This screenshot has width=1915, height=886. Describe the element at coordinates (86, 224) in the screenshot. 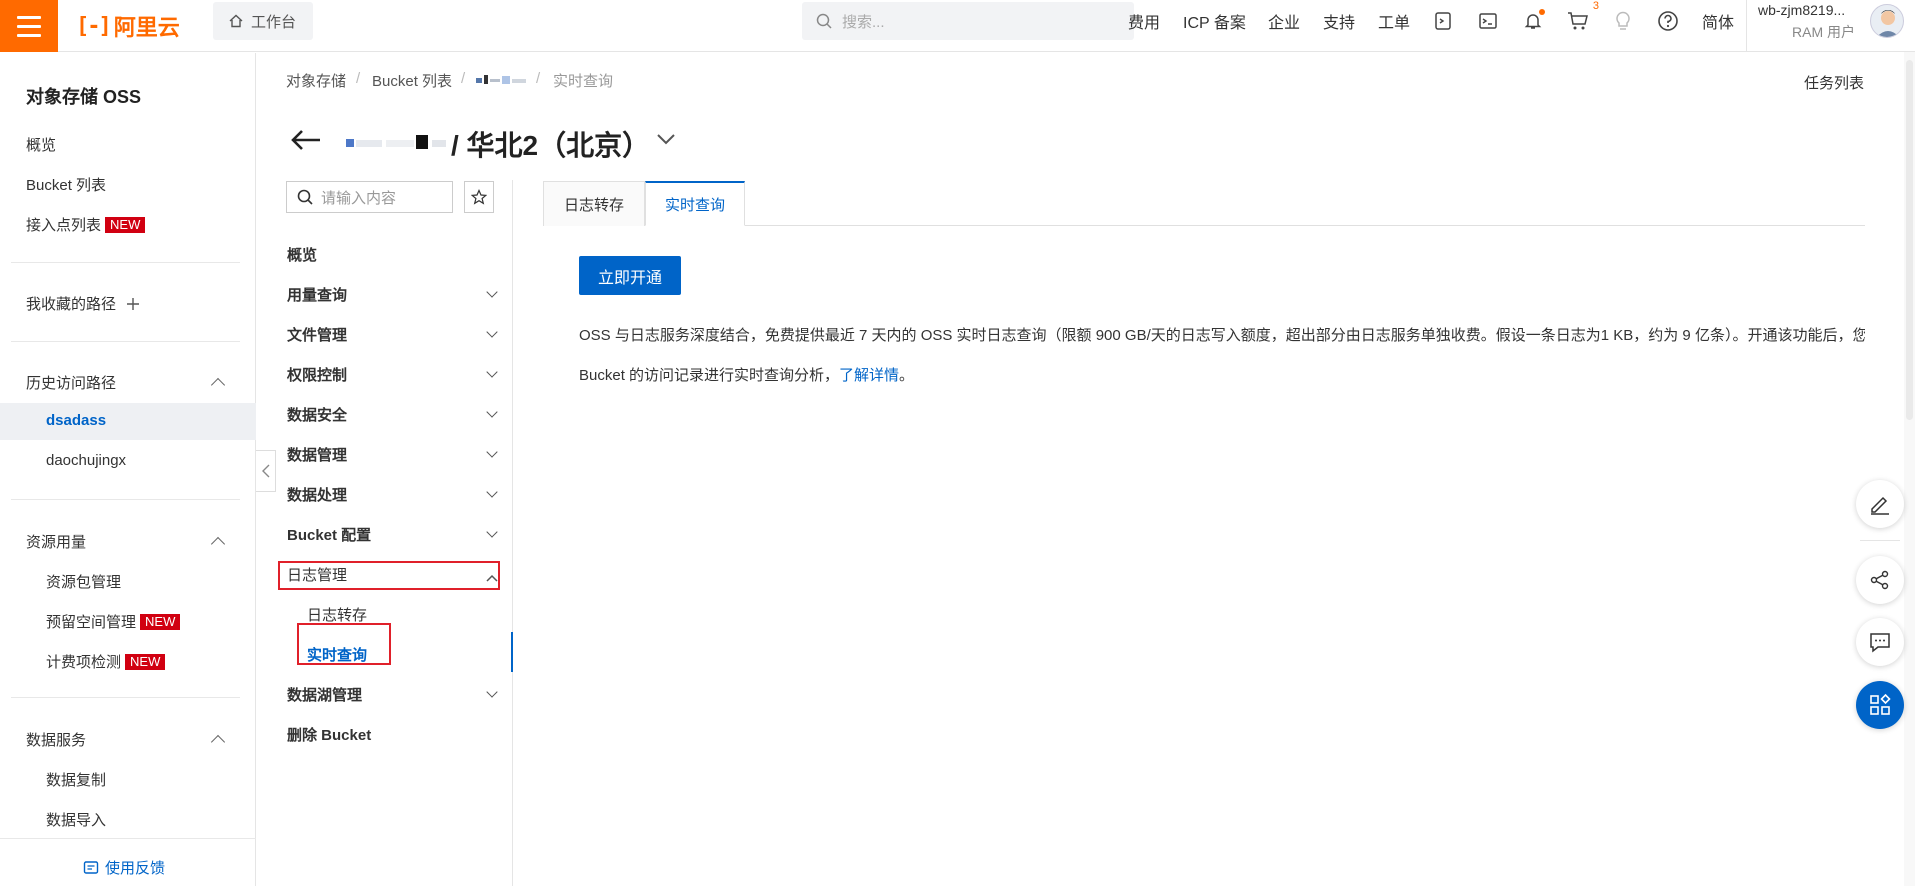

I see `sidebar-item-access-points: 接入点列表 NEW` at that location.